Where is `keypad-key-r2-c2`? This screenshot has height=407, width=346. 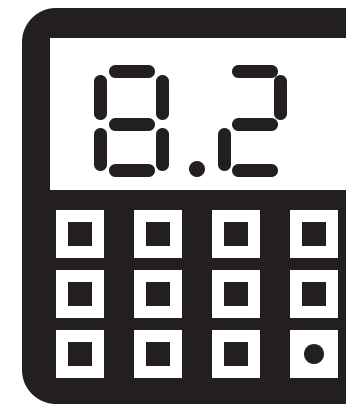 keypad-key-r2-c2 is located at coordinates (158, 294).